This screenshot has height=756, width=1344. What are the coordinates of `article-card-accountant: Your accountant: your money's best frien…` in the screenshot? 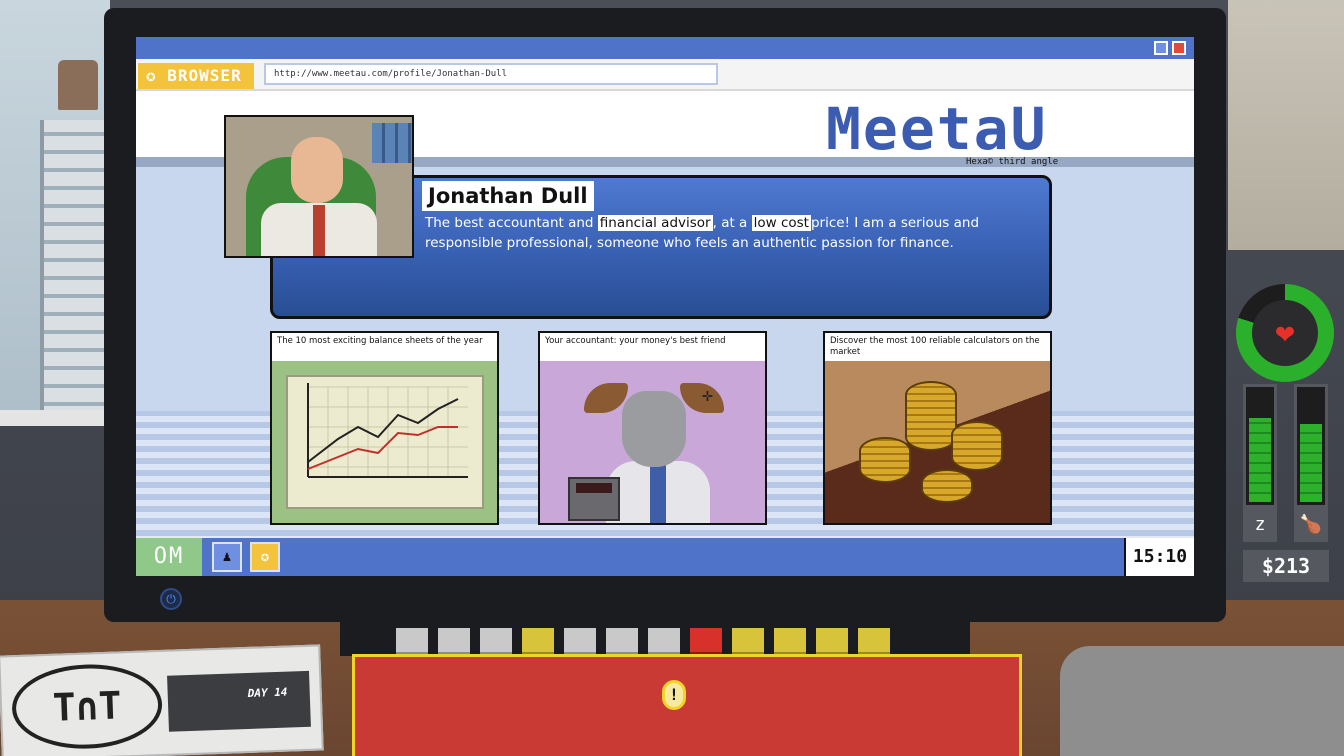 It's located at (652, 428).